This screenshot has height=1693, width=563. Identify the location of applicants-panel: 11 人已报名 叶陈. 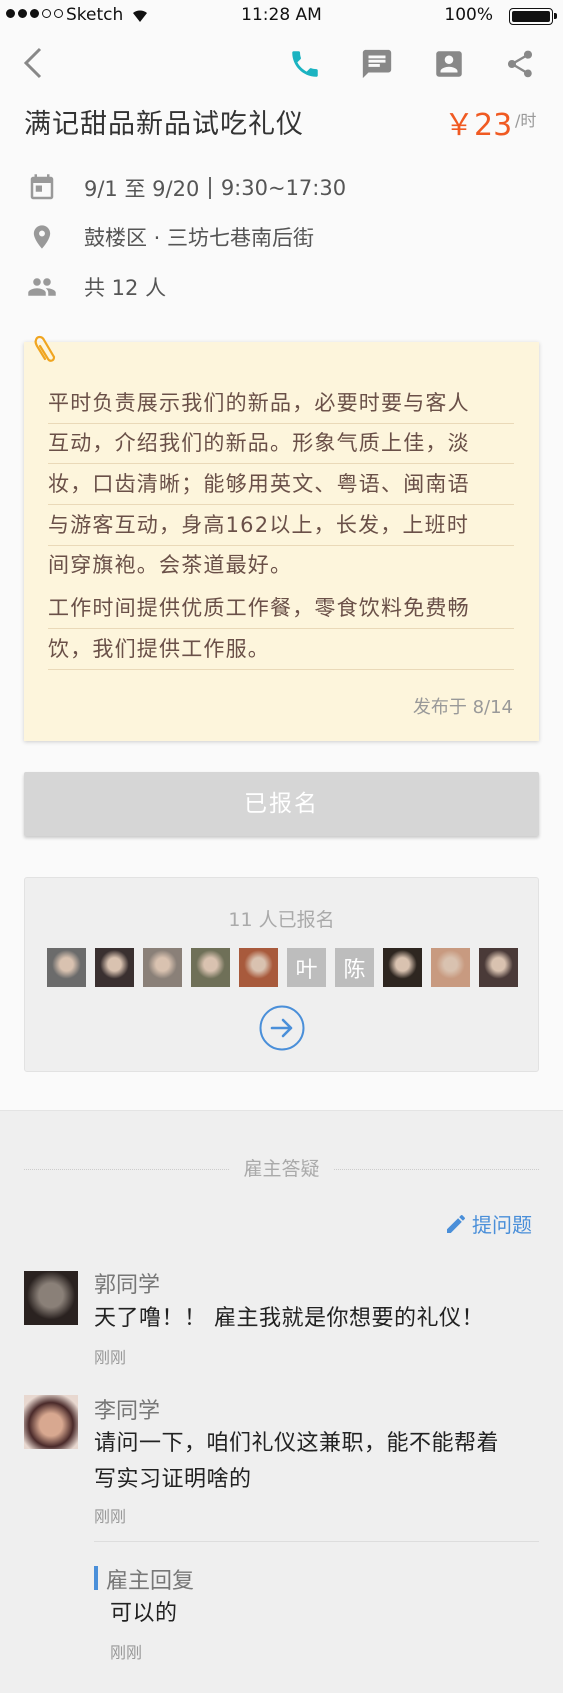
(281, 974).